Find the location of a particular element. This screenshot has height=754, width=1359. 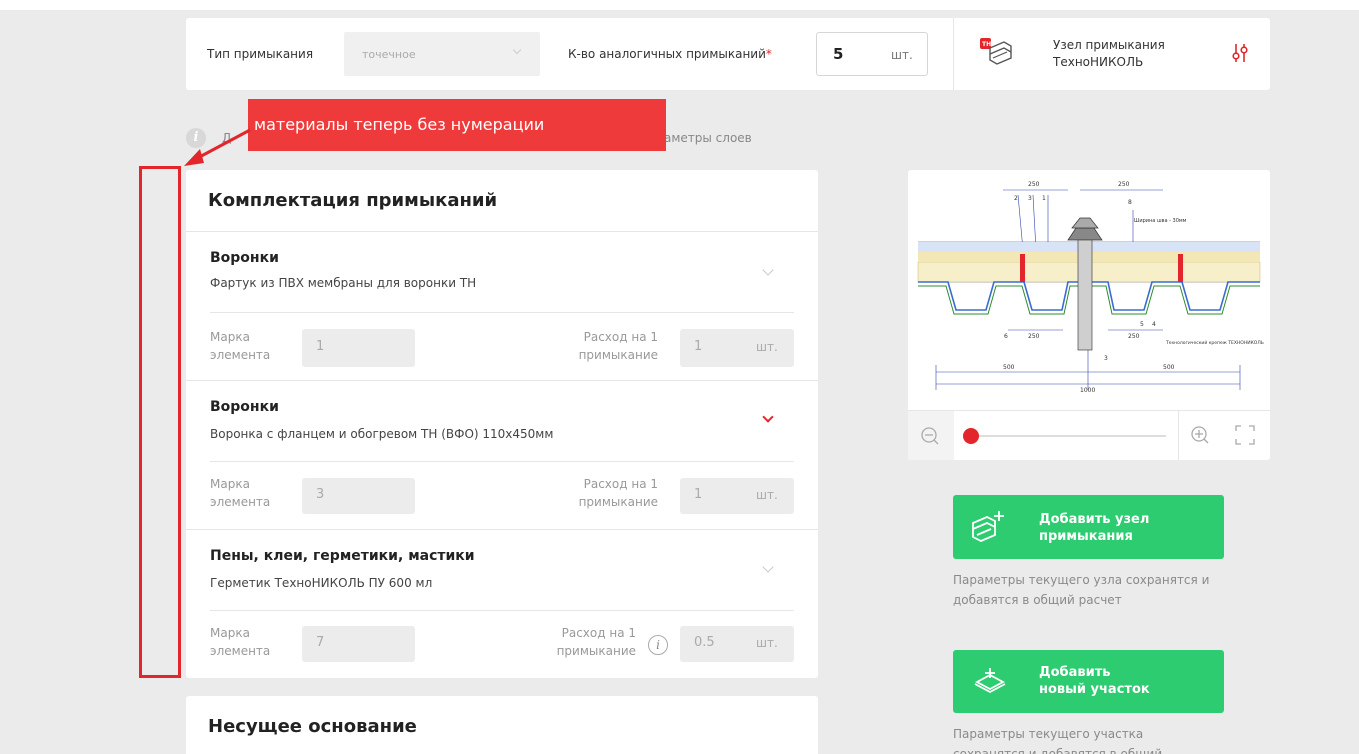

adjacency-type-select: точечное is located at coordinates (442, 54).